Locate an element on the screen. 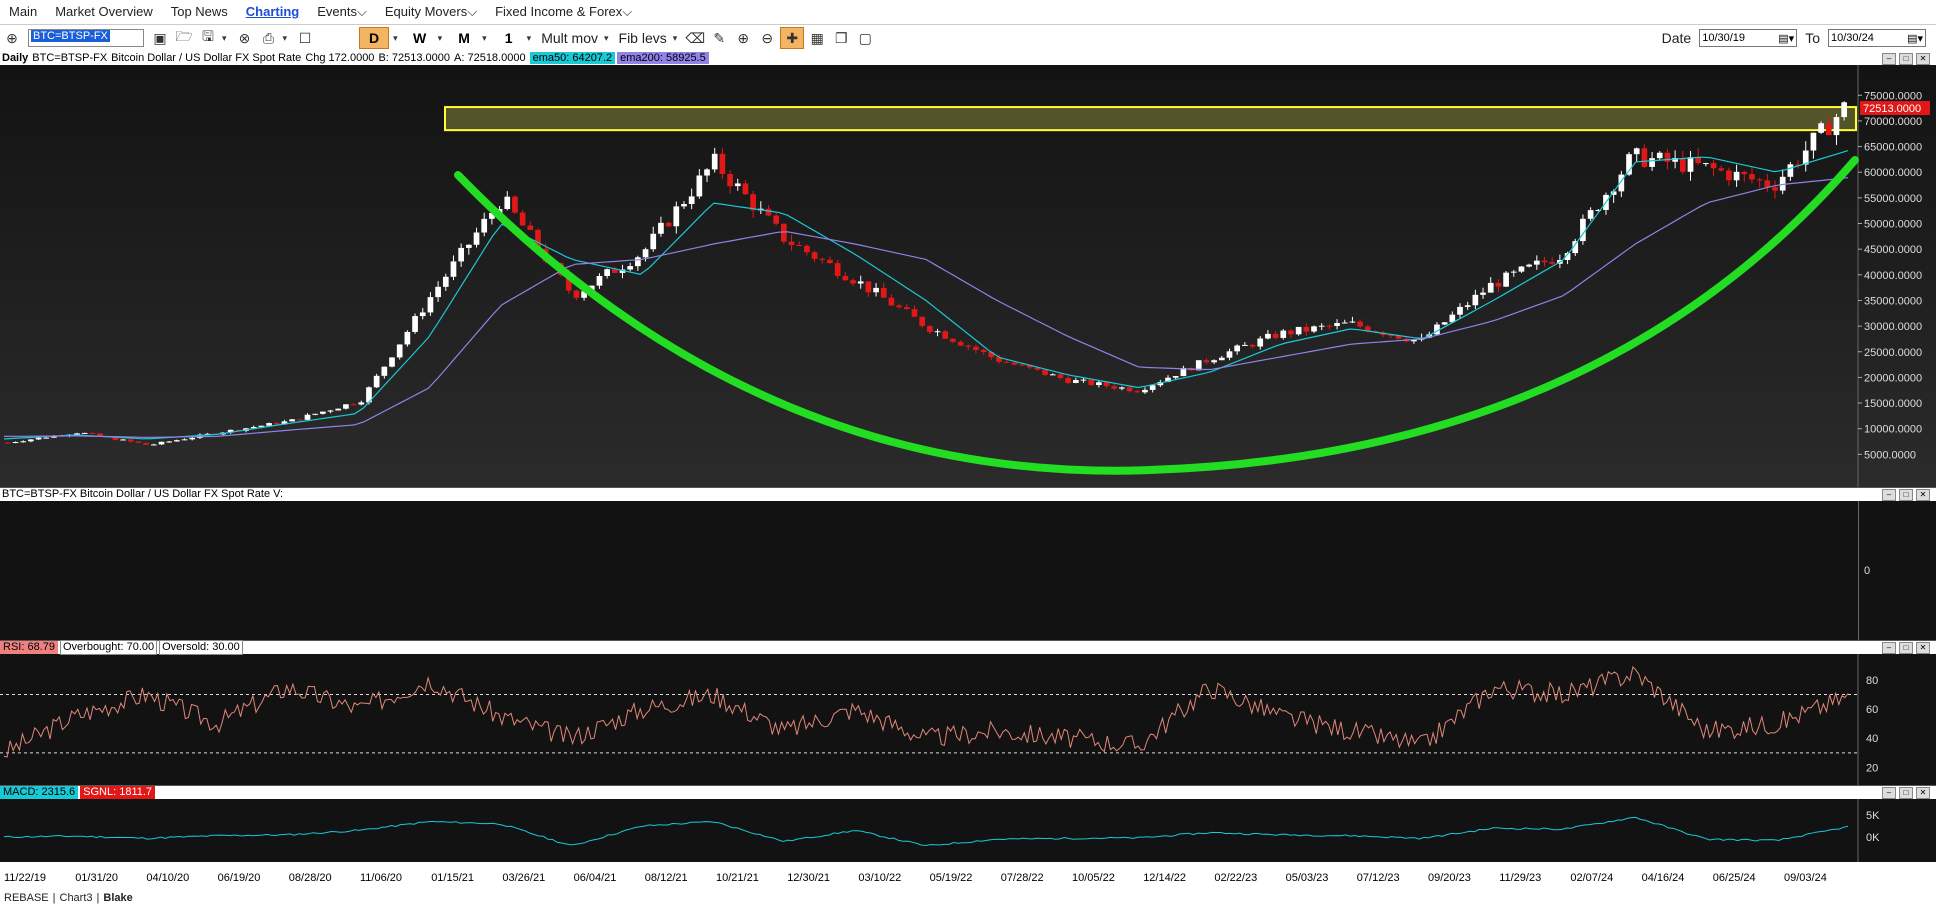 The width and height of the screenshot is (1936, 905). menu-charting: Charting is located at coordinates (272, 12).